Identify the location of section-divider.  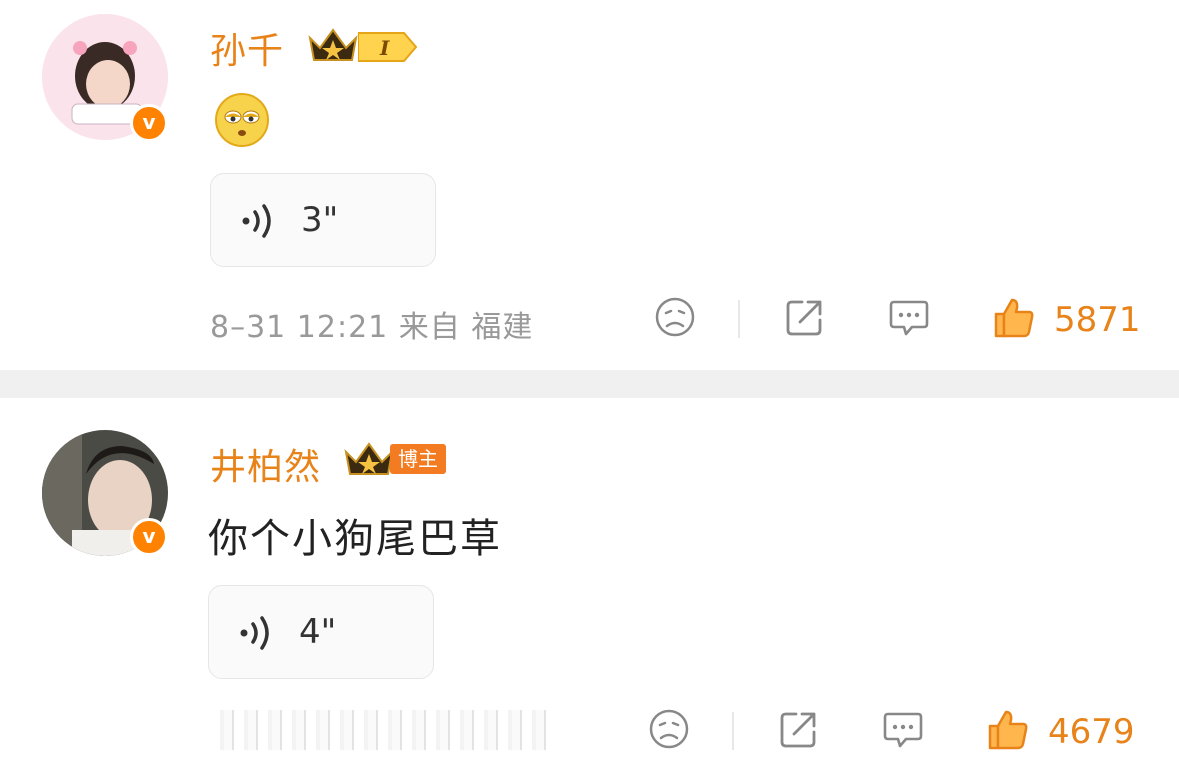
(589, 384).